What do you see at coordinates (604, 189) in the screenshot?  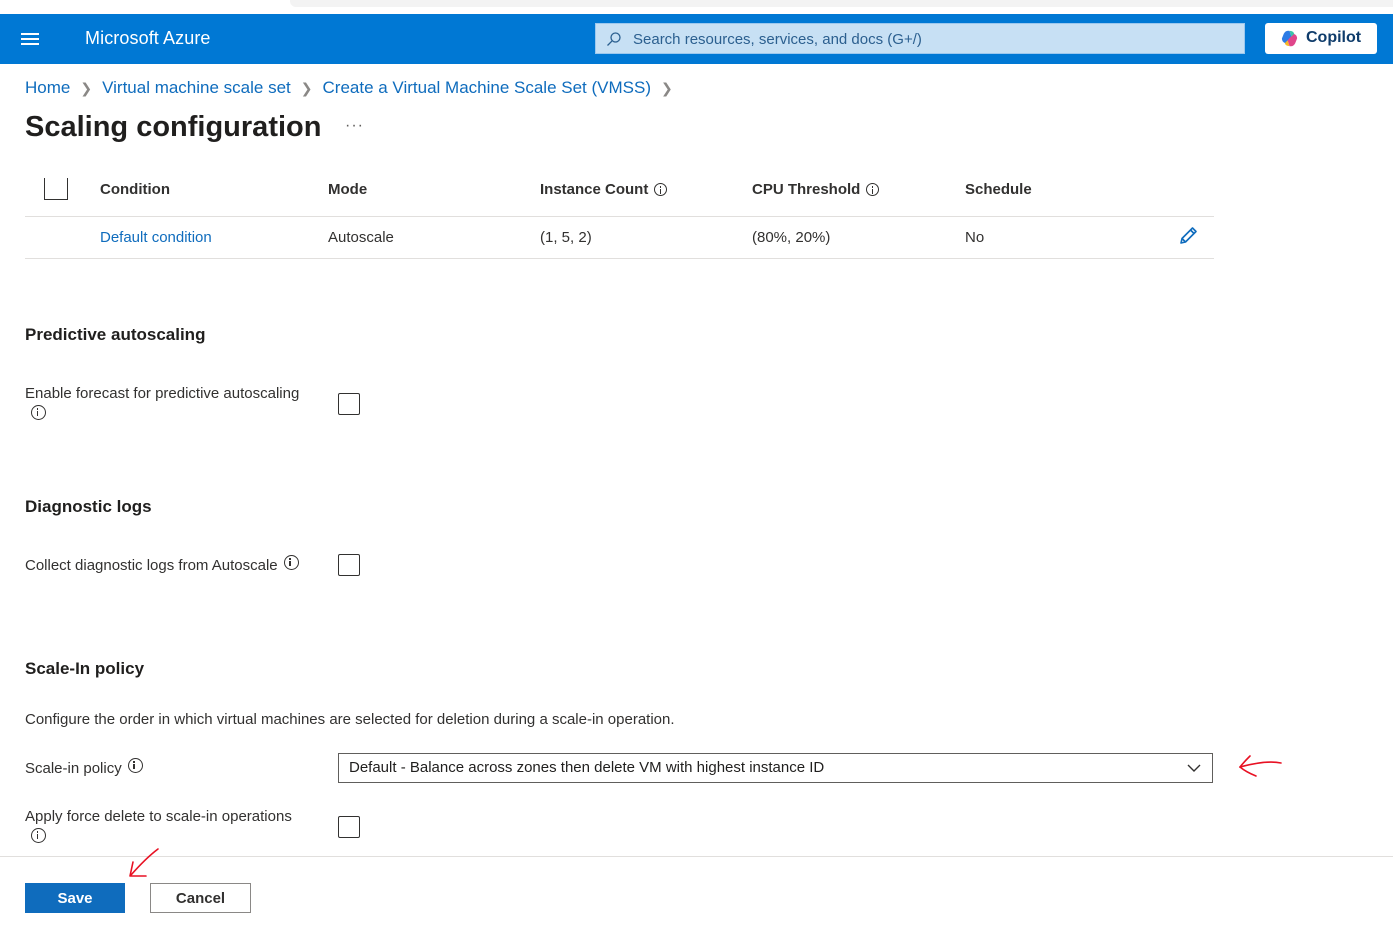 I see `column-header-instance-count: Instance Count` at bounding box center [604, 189].